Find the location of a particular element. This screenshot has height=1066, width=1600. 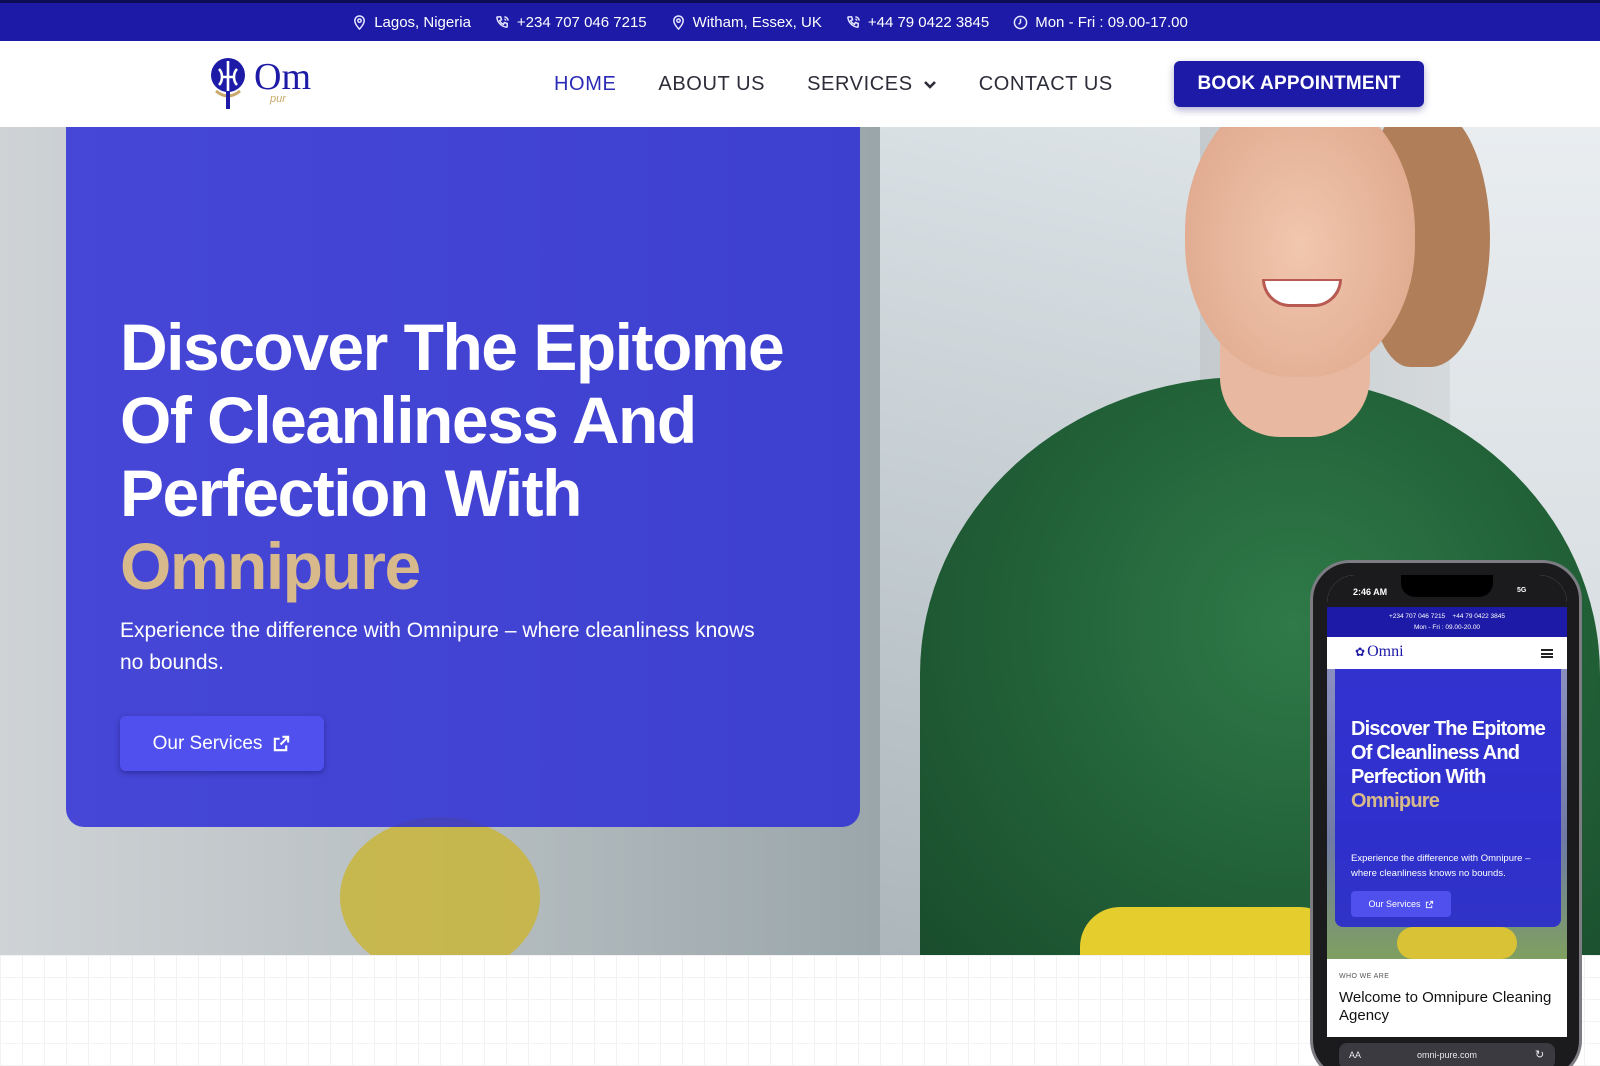

location-item-lagos: Lagos, Nigeria is located at coordinates (411, 22).